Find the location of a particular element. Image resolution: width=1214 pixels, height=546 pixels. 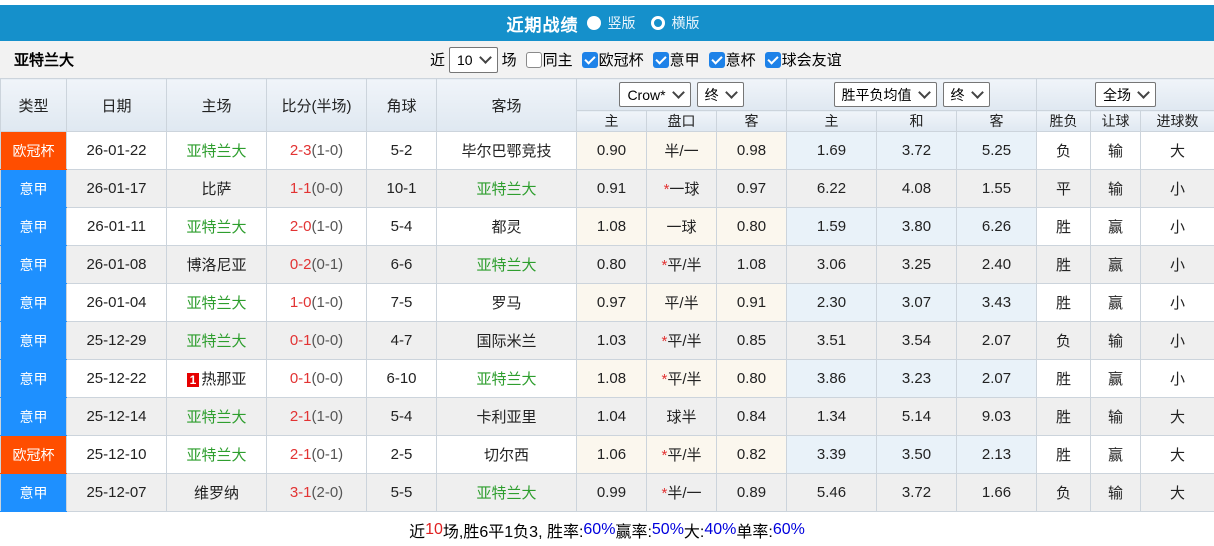

filter-checkbox-label: 意杯 is located at coordinates (741, 59).